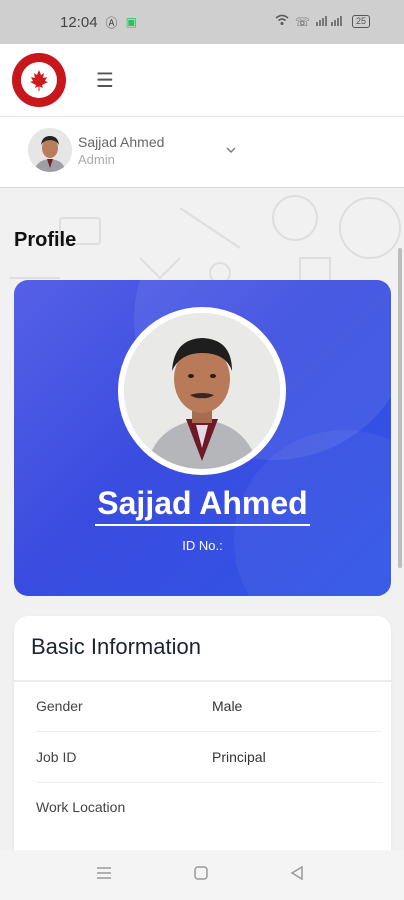  What do you see at coordinates (81, 807) in the screenshot?
I see `info-label: Work Location` at bounding box center [81, 807].